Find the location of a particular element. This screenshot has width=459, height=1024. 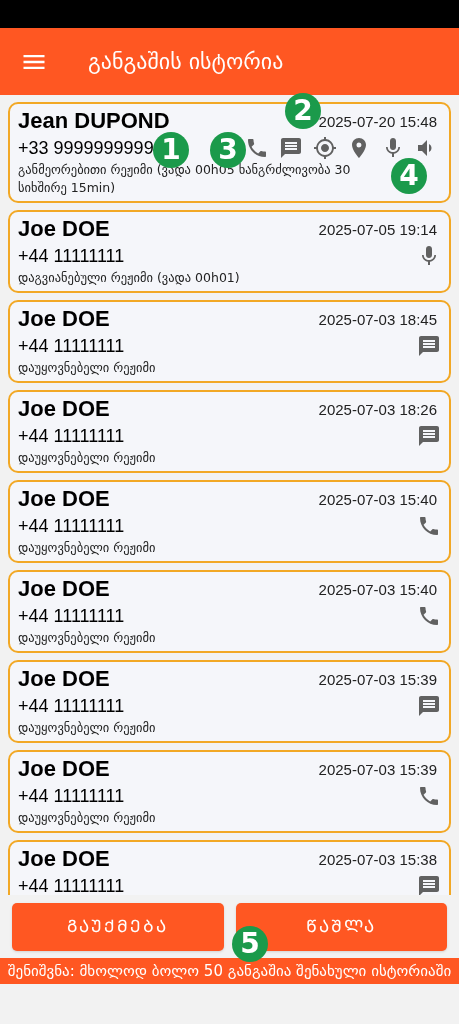

alert-time: 2025-07-03 18:45 is located at coordinates (377, 320).